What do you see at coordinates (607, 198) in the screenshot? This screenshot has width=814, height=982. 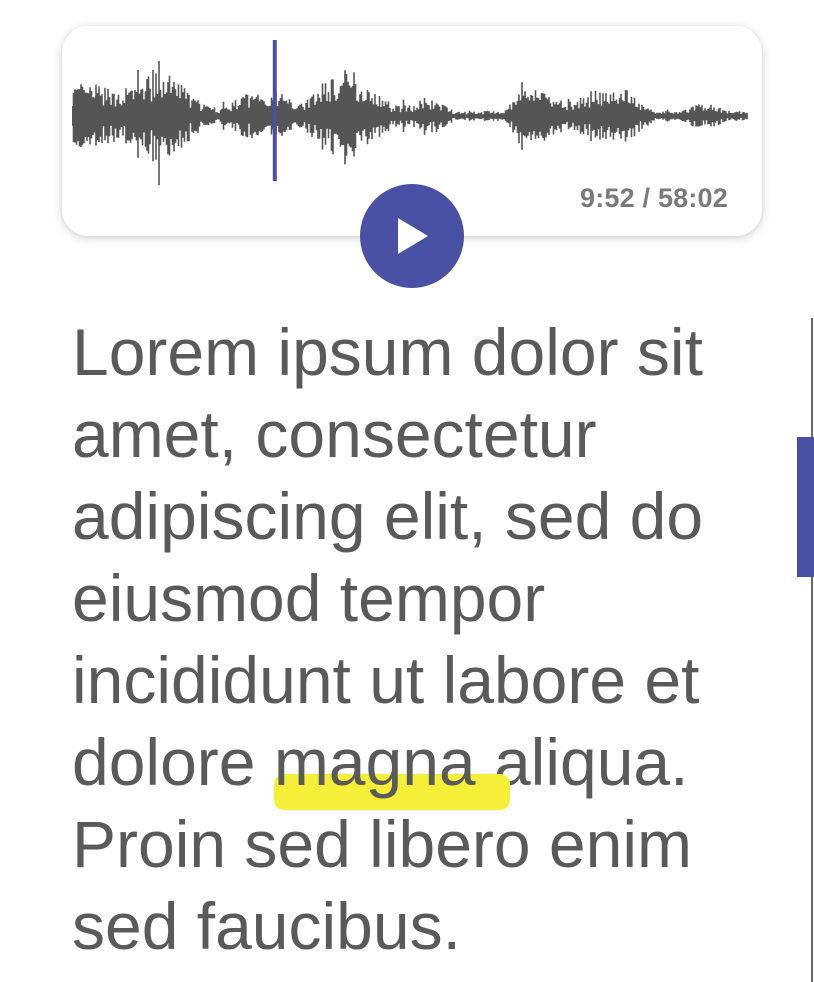 I see `current-time: 9:52` at bounding box center [607, 198].